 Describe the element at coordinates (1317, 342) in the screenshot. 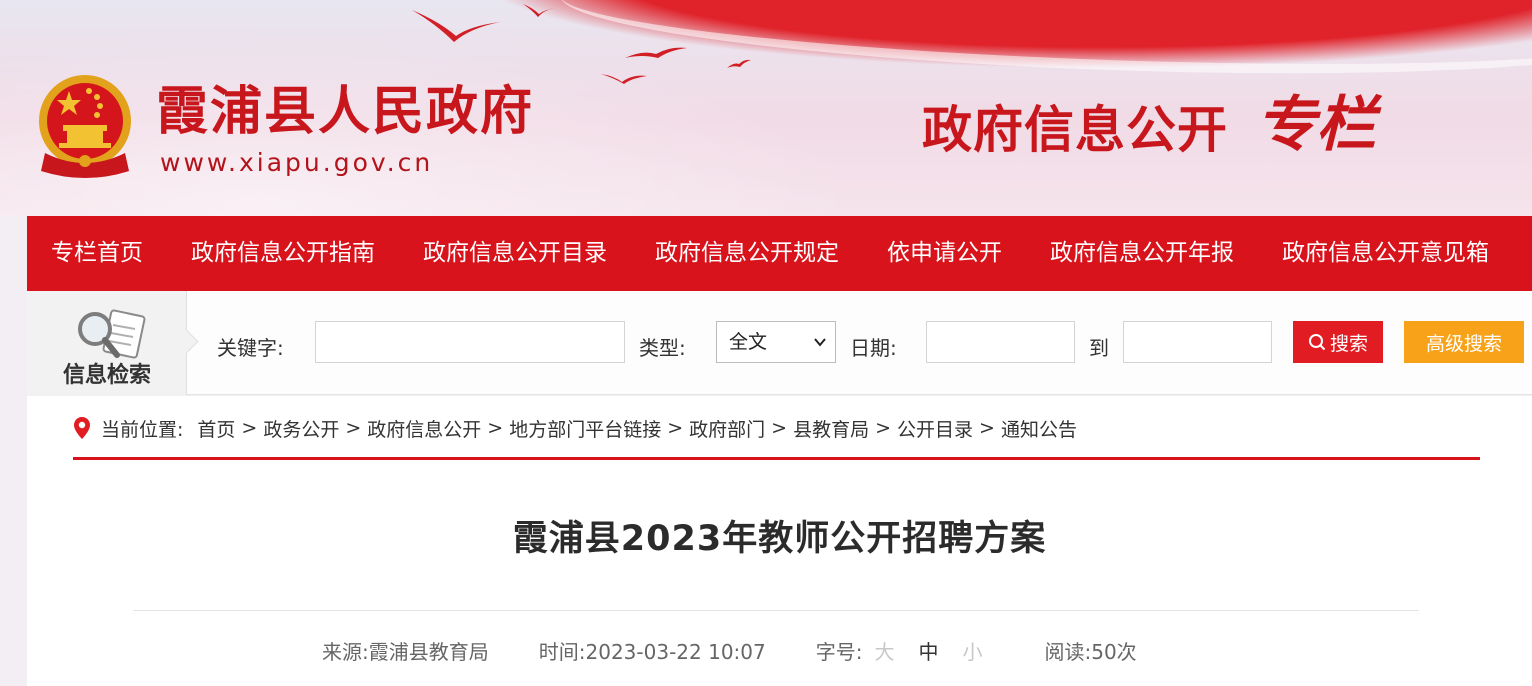

I see `search-icon` at that location.